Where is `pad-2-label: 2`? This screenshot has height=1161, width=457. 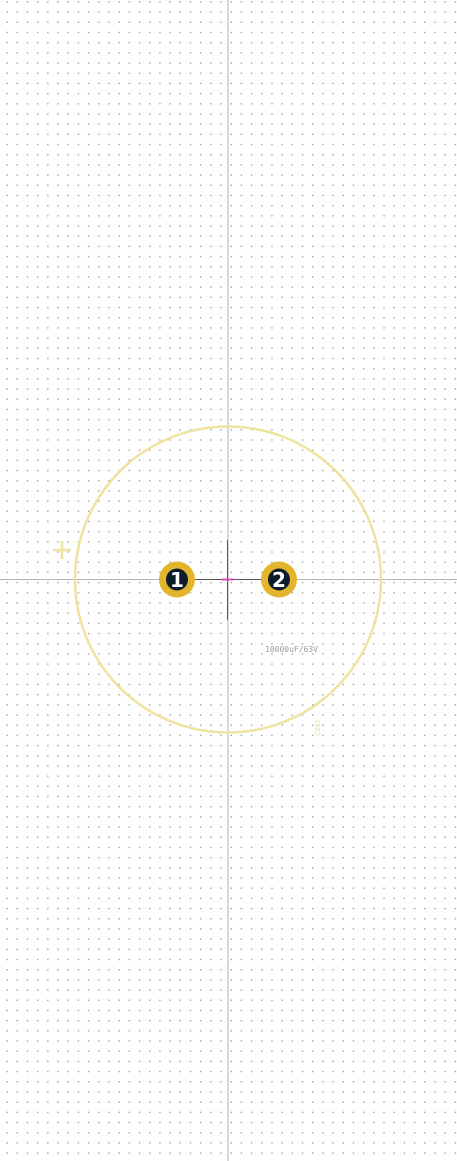
pad-2-label: 2 is located at coordinates (279, 580).